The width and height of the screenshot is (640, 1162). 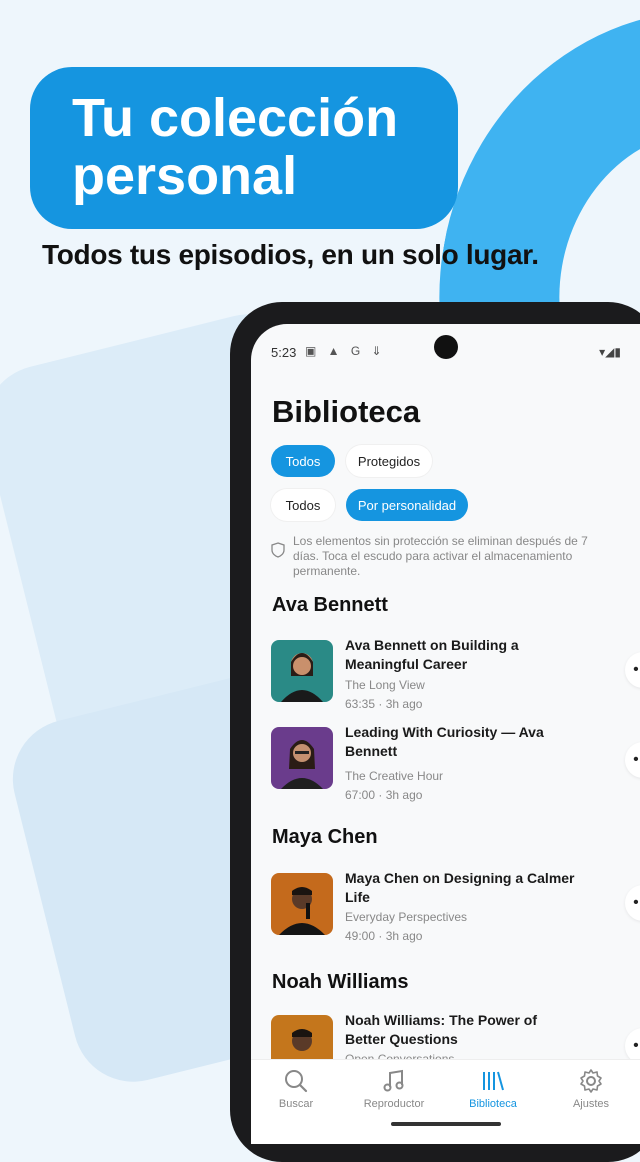 I want to click on promo-headline: Tu colección personal, so click(x=244, y=148).